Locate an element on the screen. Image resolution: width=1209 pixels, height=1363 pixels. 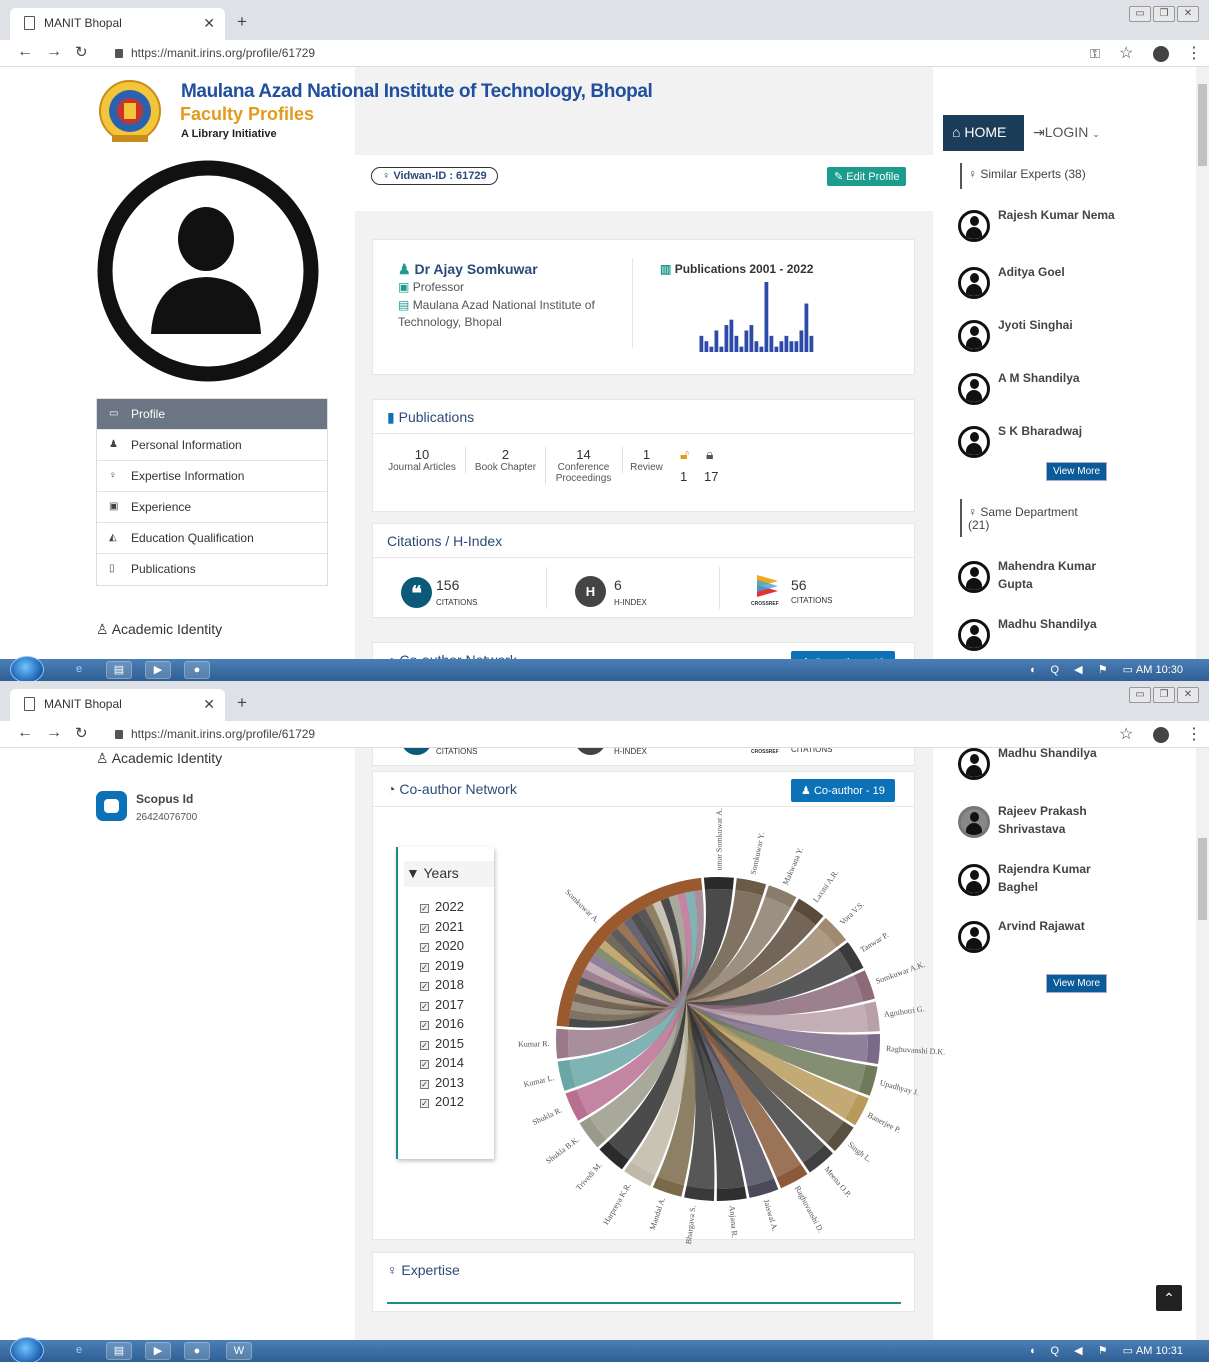
nav-login: ⇥LOGIN ⌄ is located at coordinates (1066, 132).